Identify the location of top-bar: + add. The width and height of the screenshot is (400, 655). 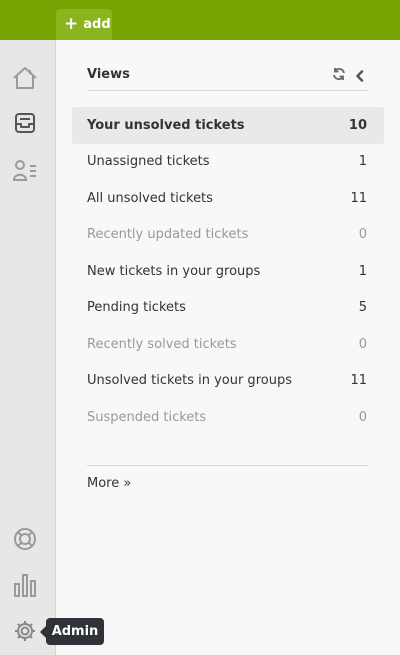
(200, 20).